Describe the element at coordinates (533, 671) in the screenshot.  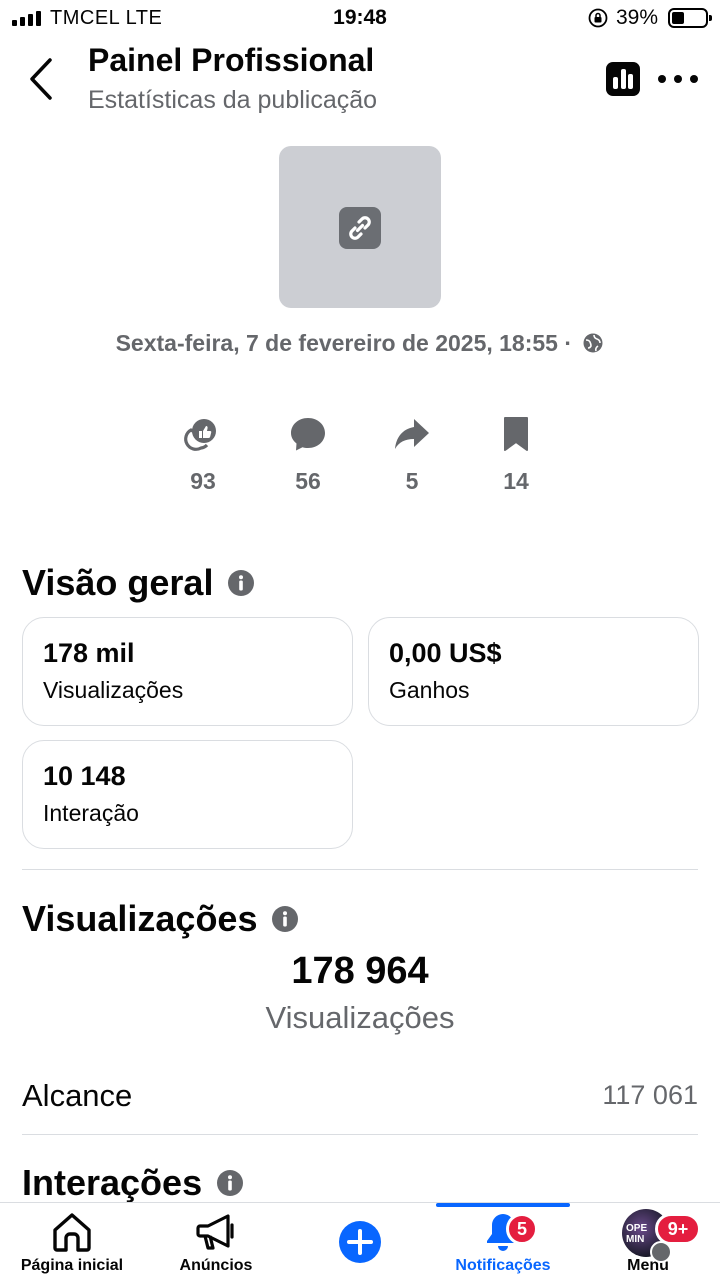
I see `earnings-card: 0,00 US$ Ganhos` at that location.